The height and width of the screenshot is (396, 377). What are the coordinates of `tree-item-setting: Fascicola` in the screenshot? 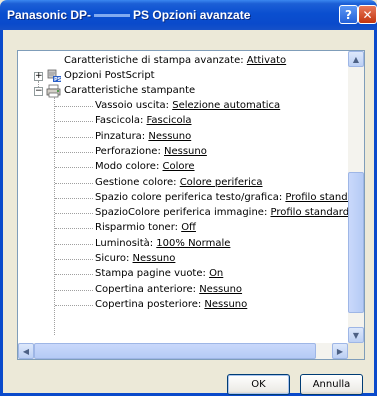 It's located at (143, 120).